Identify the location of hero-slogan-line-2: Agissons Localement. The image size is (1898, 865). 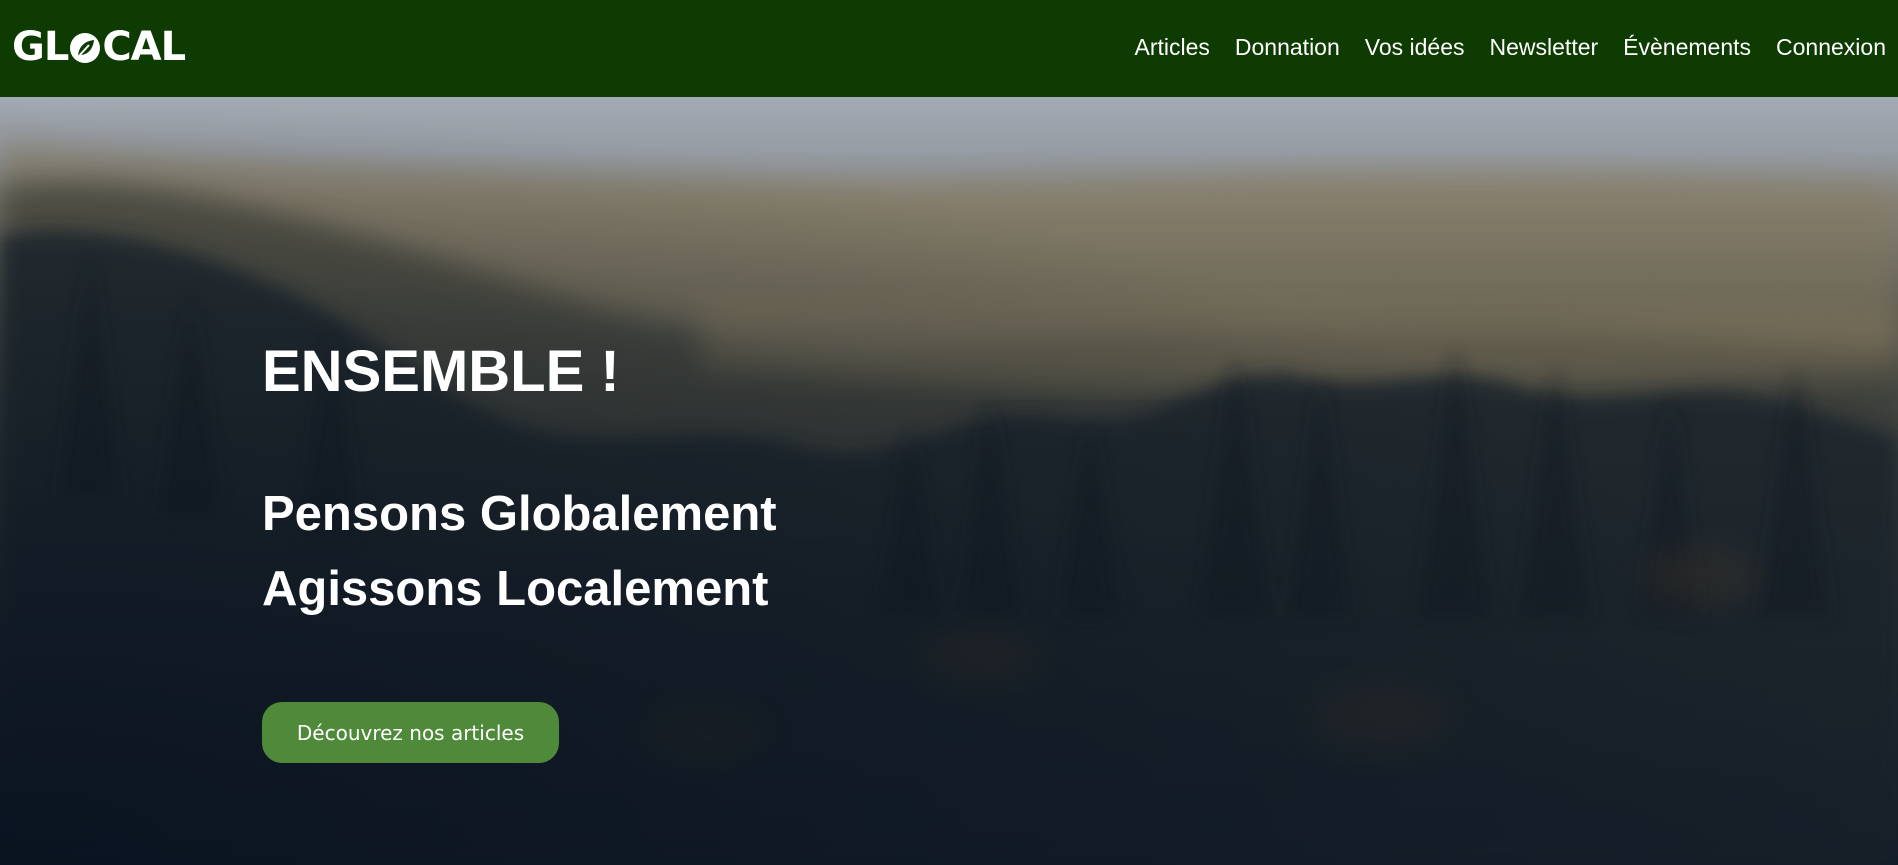
(515, 589).